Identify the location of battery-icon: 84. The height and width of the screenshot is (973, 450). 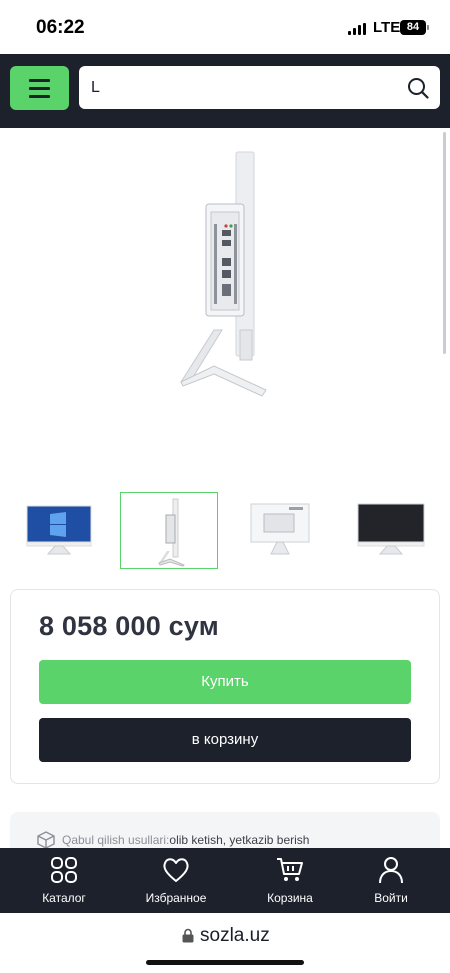
(413, 27).